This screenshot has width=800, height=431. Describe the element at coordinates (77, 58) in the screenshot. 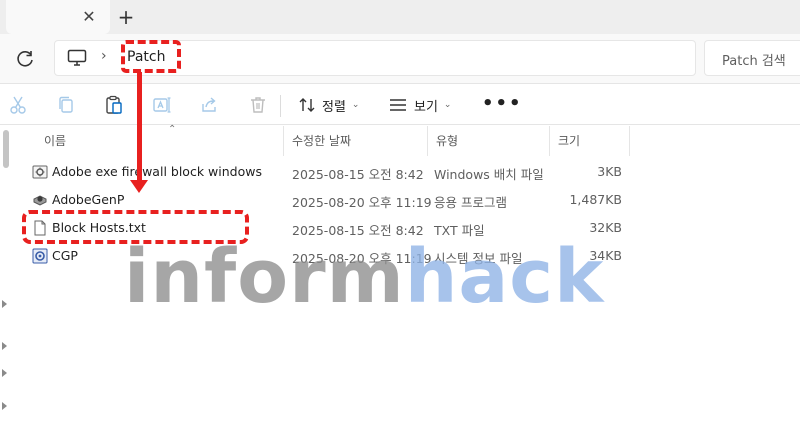

I see `this-pc-icon` at that location.